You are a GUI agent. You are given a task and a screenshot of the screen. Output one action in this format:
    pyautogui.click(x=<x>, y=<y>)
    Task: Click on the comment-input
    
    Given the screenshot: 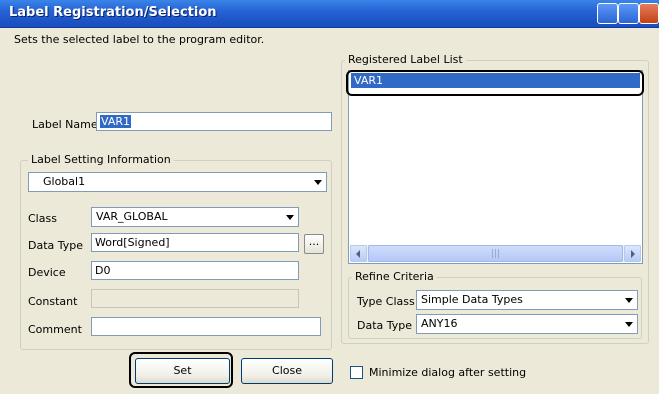 What is the action you would take?
    pyautogui.click(x=206, y=326)
    